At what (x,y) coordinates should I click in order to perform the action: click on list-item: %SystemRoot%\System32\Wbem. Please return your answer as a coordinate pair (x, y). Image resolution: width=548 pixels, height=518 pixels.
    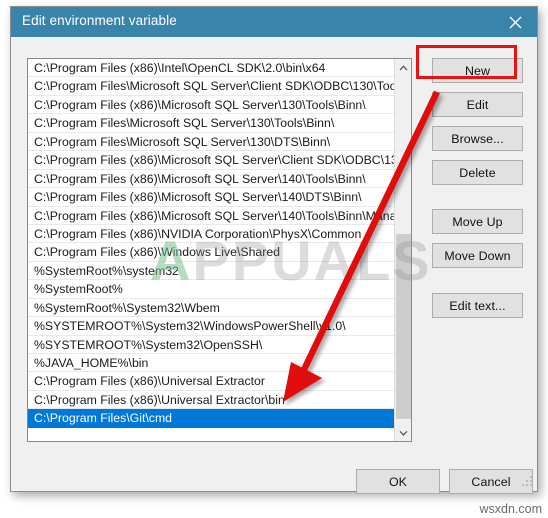
    Looking at the image, I should click on (211, 308).